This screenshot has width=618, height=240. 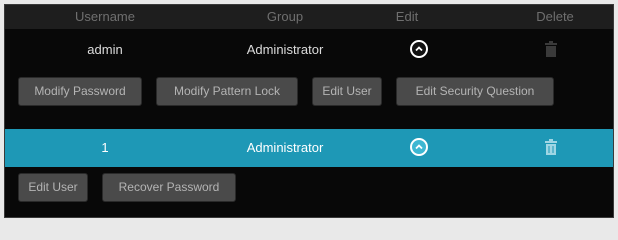 What do you see at coordinates (227, 91) in the screenshot?
I see `modify-pattern-lock-button: Modify Pattern Lock` at bounding box center [227, 91].